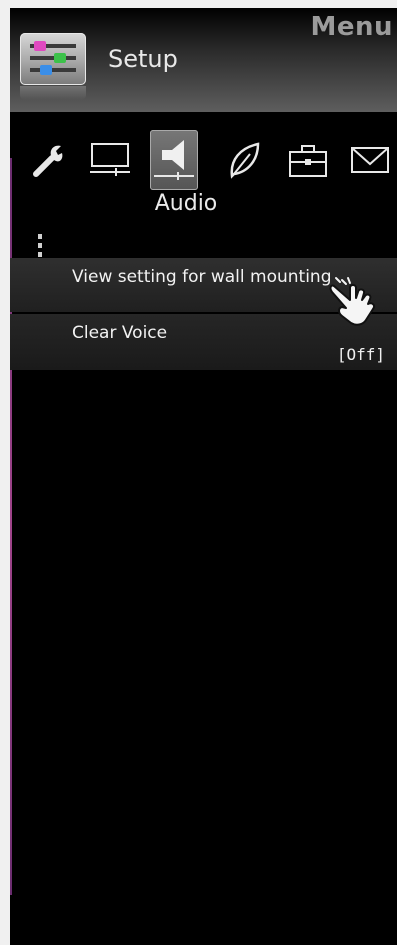 This screenshot has width=397, height=945. I want to click on menu-item-label: View setting for wall mounting, so click(202, 277).